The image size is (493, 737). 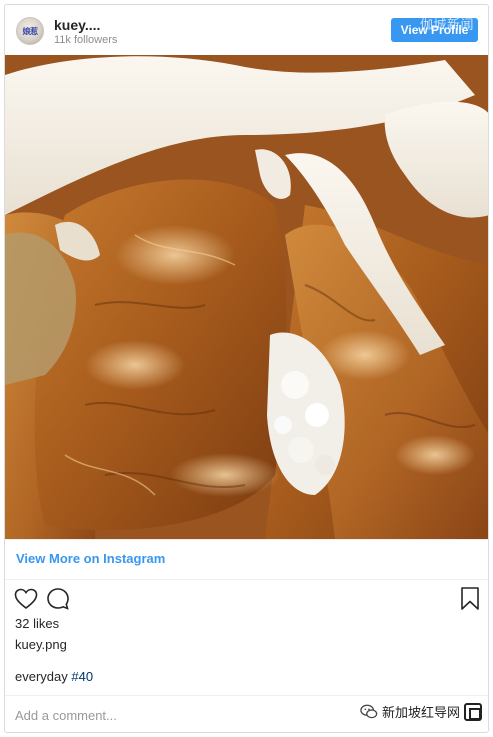 I want to click on footer-watermark-text: 新加坡红导网, so click(x=420, y=713).